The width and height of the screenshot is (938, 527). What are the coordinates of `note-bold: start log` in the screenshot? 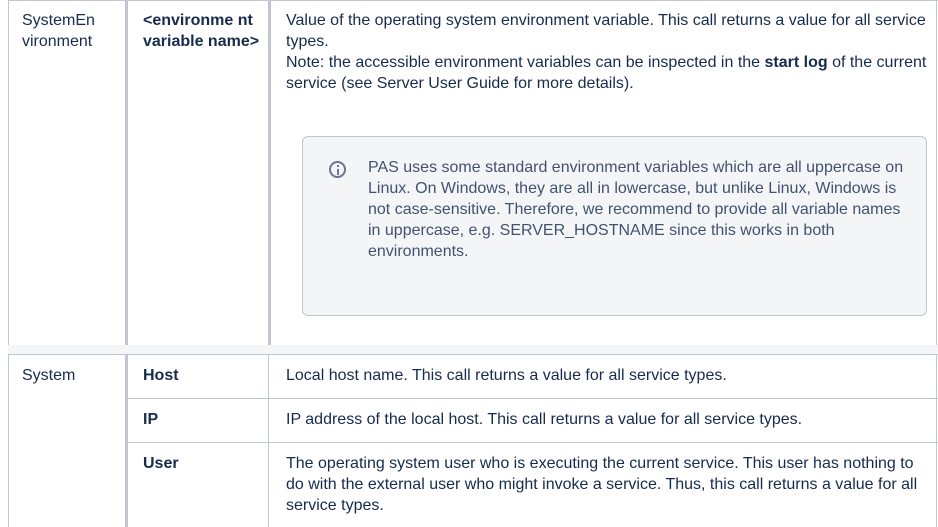 It's located at (796, 62).